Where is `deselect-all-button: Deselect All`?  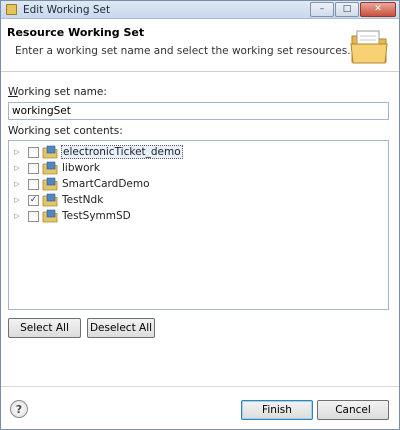
deselect-all-button: Deselect All is located at coordinates (121, 328).